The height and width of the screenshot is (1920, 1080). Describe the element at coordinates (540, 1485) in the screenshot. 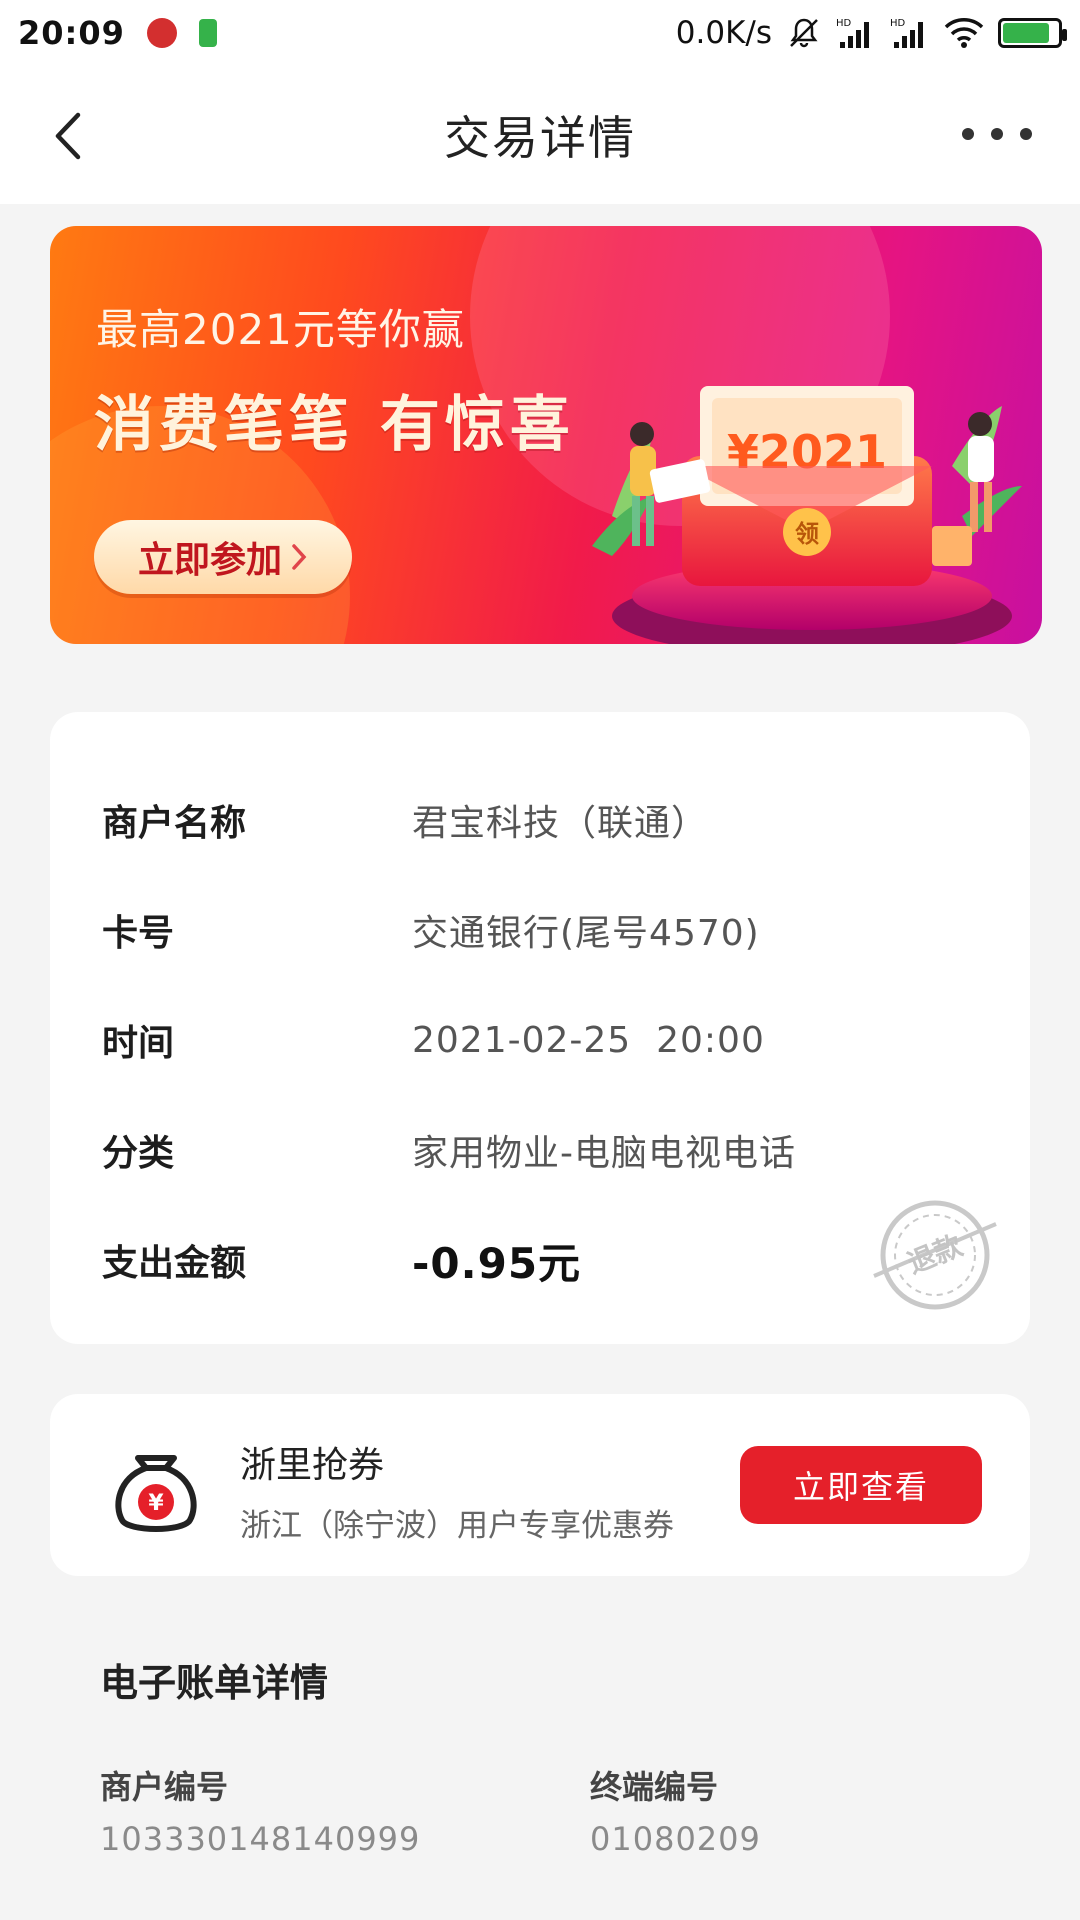

I see `coupon-card: ¥ 浙里抢券 浙江（除宁波）用户专享优惠券 立即查看` at that location.